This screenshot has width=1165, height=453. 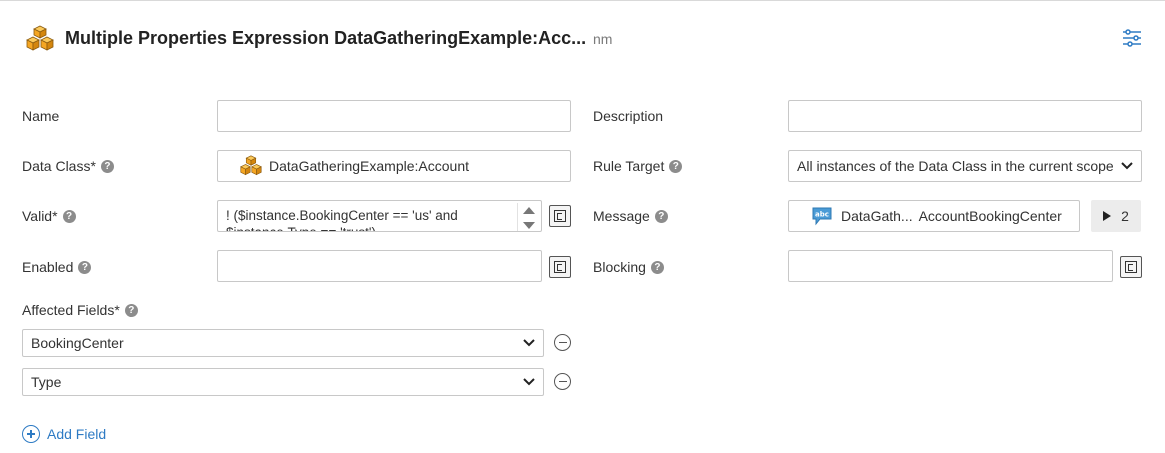 I want to click on message-label: Message ?, so click(x=630, y=216).